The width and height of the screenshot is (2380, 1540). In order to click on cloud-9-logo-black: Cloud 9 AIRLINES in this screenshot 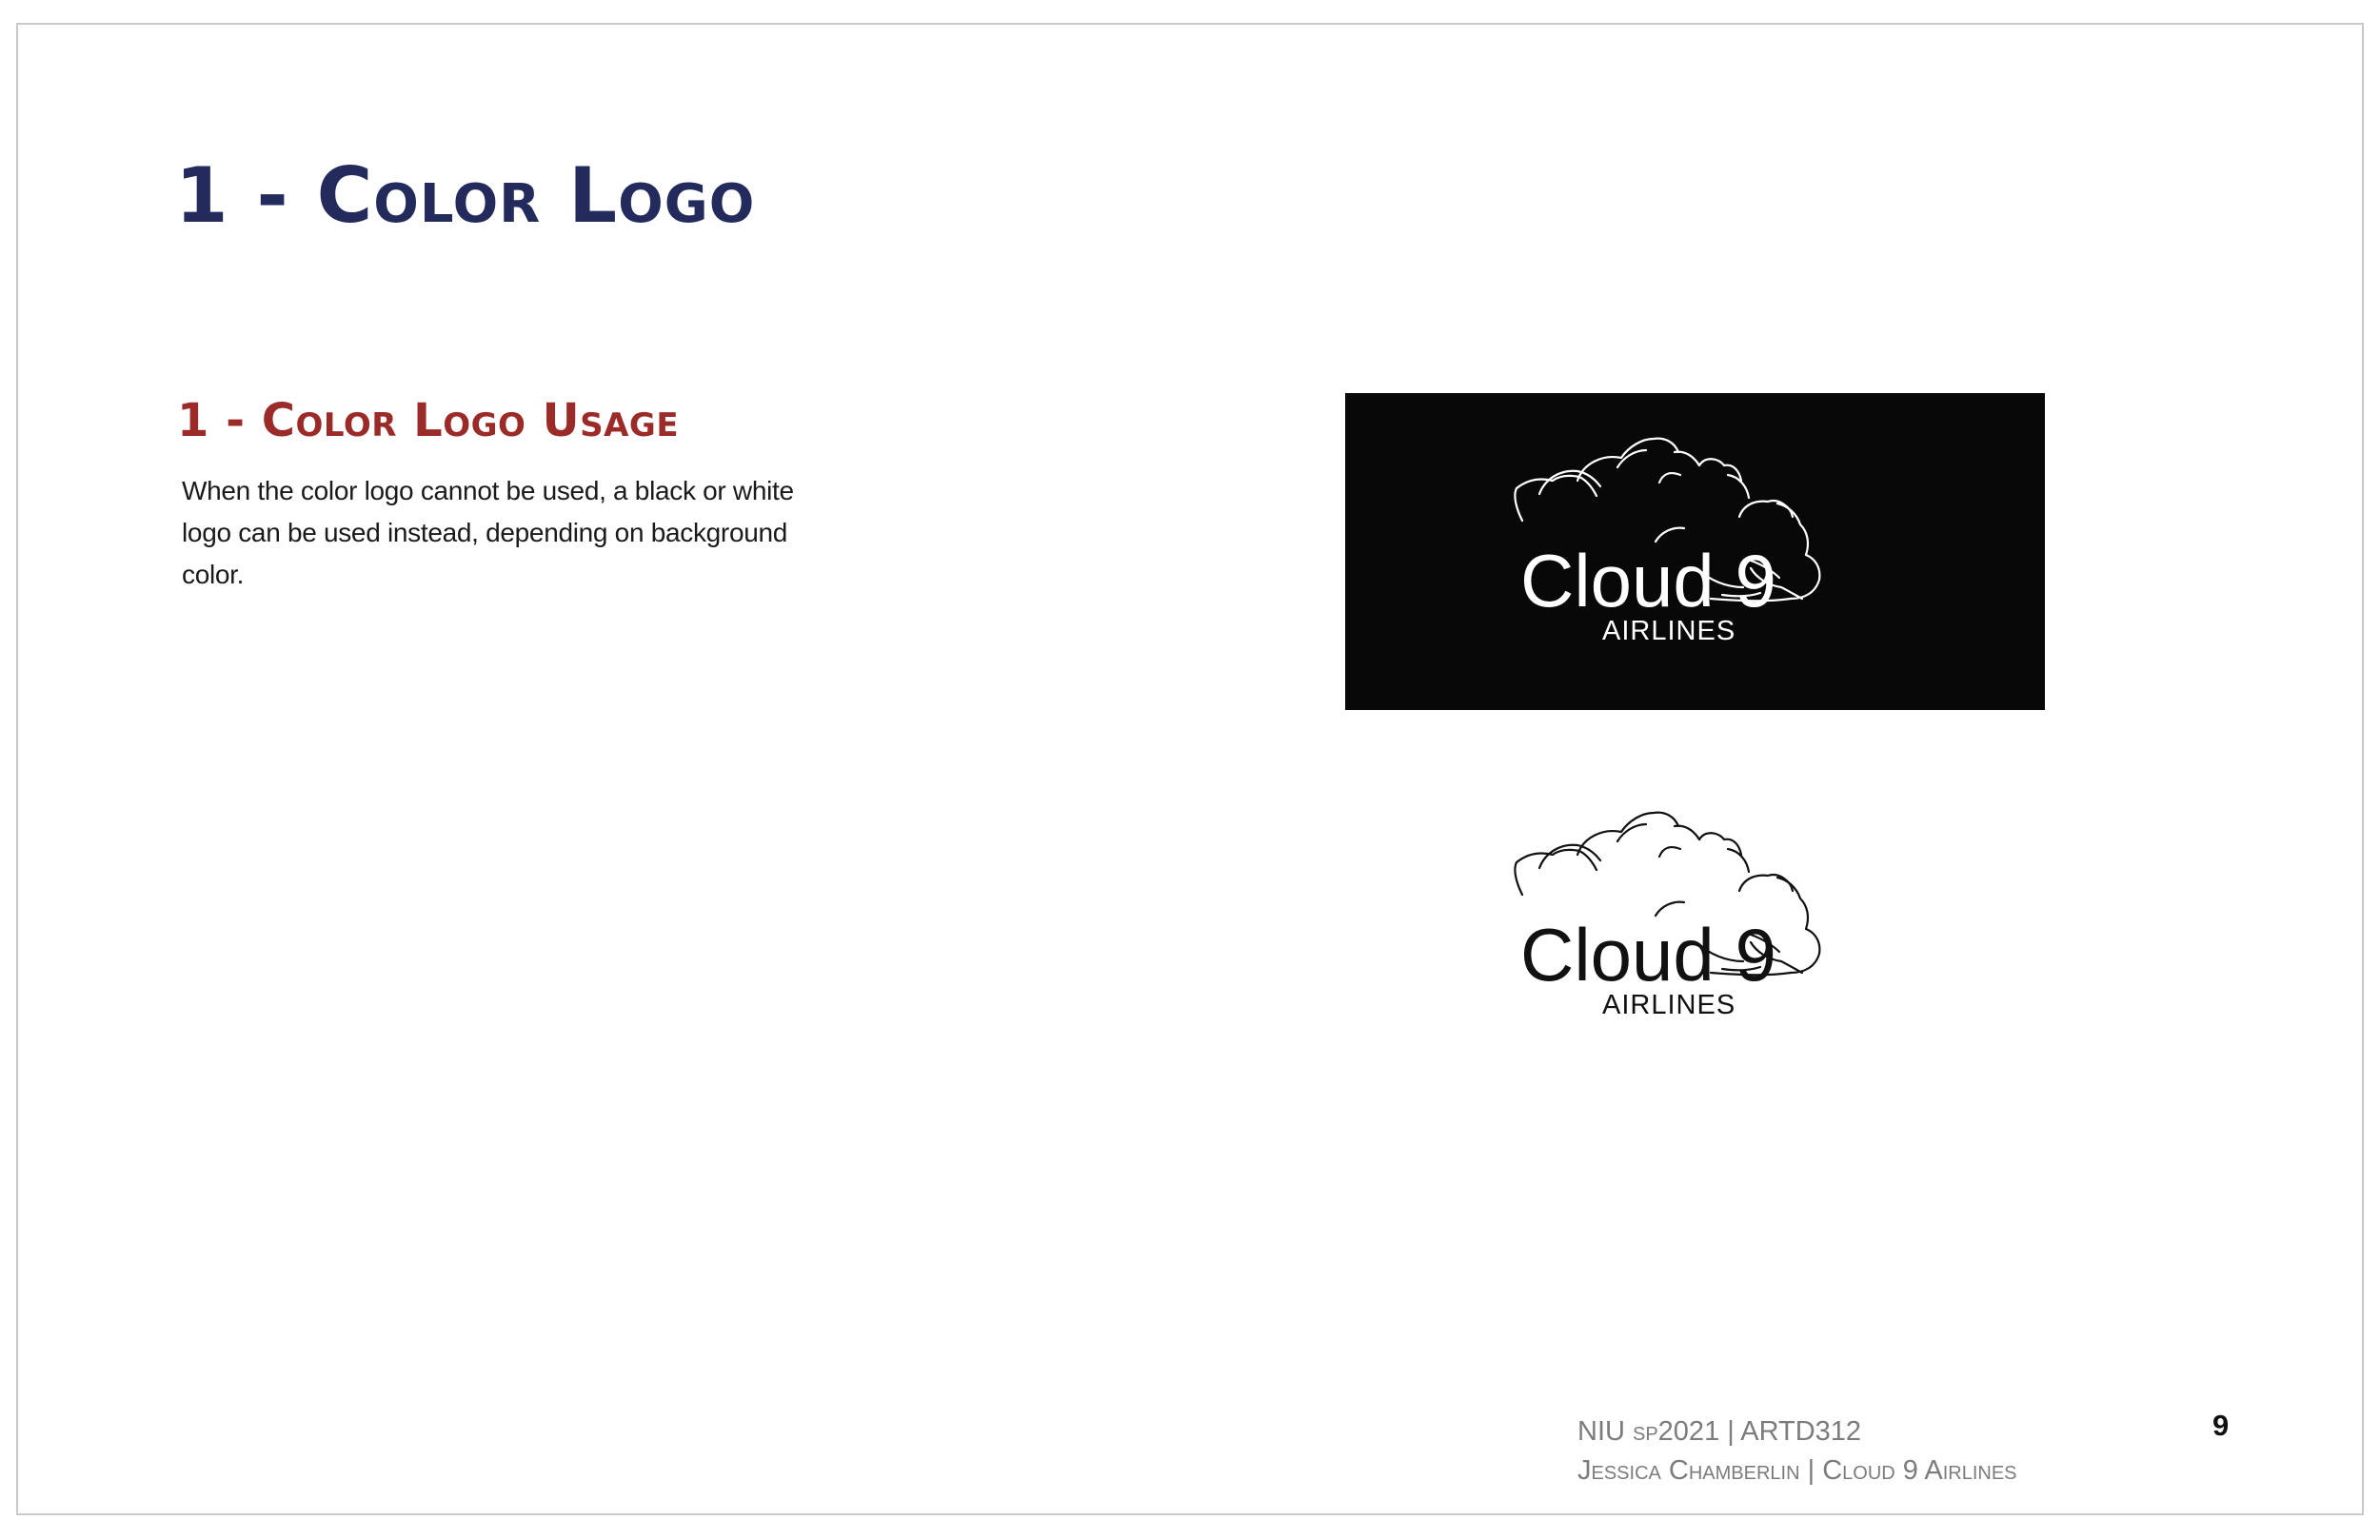, I will do `click(1667, 915)`.